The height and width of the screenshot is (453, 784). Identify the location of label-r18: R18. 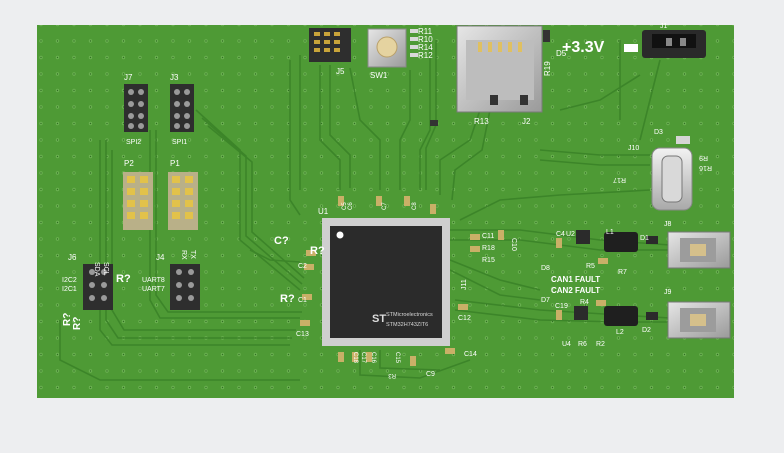
(488, 248).